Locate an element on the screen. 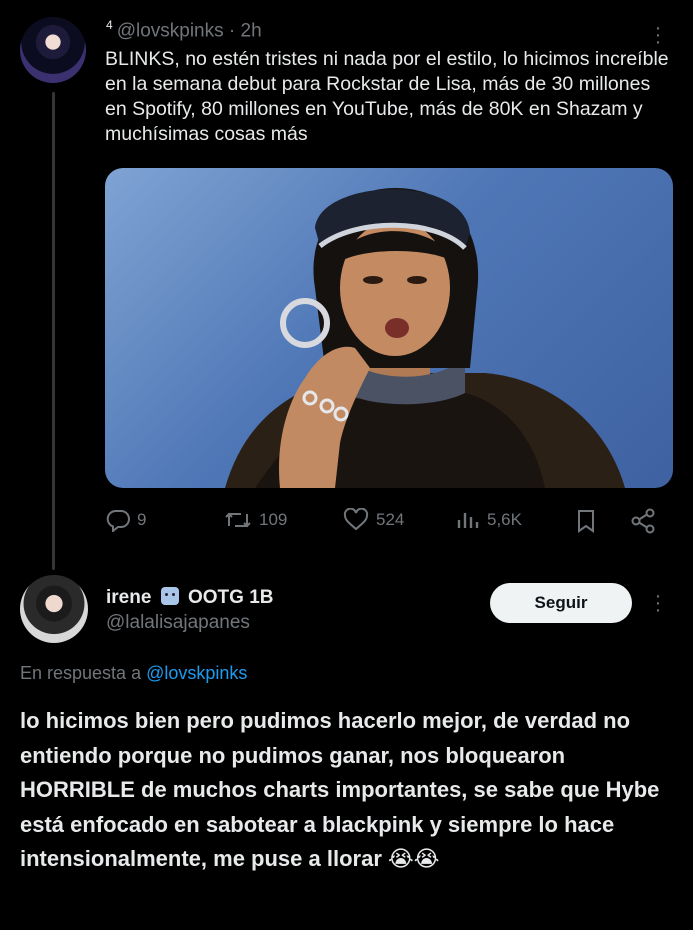 Image resolution: width=693 pixels, height=930 pixels. share-button is located at coordinates (643, 521).